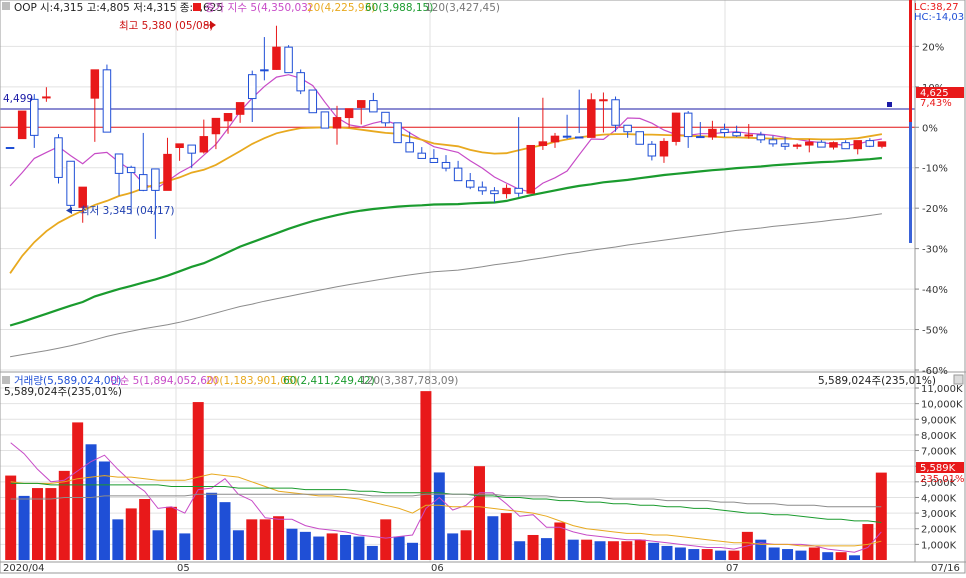  Describe the element at coordinates (24, 568) in the screenshot. I see `x-label-apr: 2020/04` at that location.